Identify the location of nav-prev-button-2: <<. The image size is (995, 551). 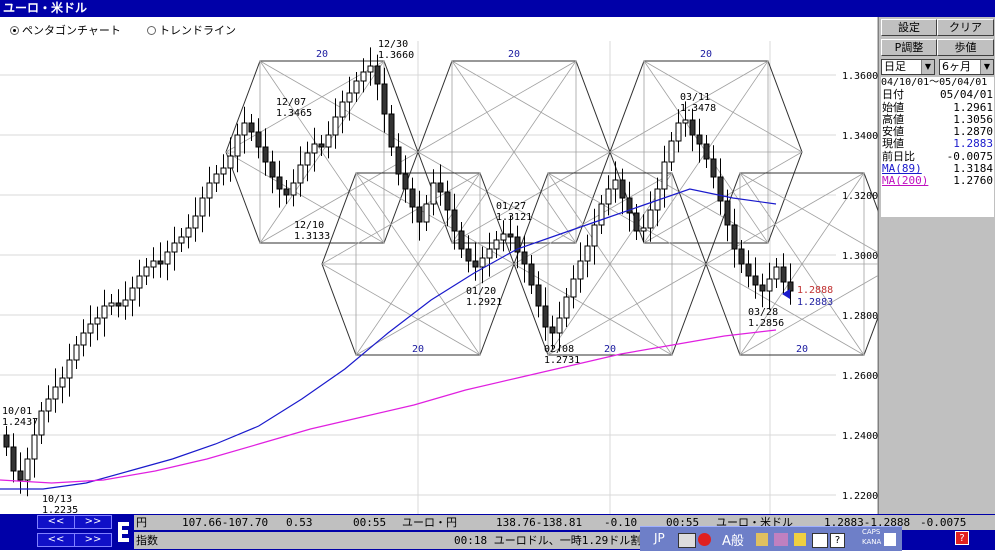
(56, 540).